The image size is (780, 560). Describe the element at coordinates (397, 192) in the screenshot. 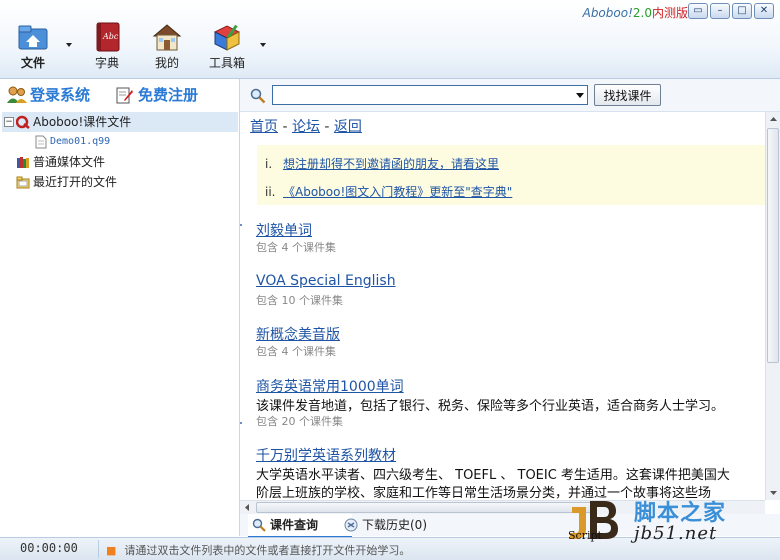

I see `notice-link: 《Aboboo!图文入门教程》更新至"查字典"` at that location.